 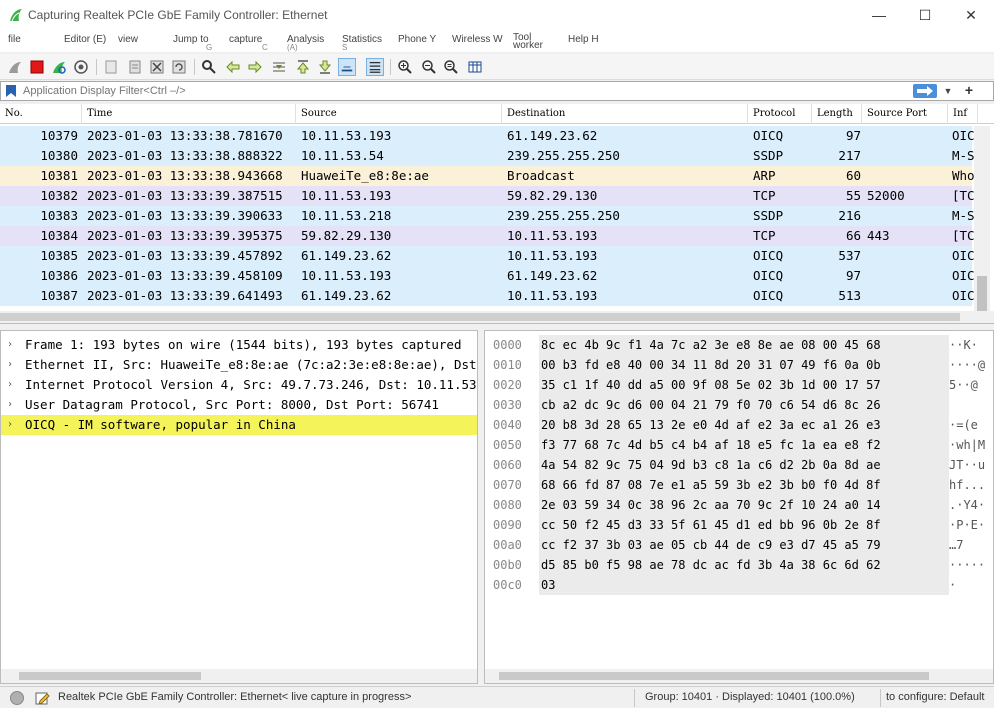 I want to click on colorize-icon, so click(x=375, y=67).